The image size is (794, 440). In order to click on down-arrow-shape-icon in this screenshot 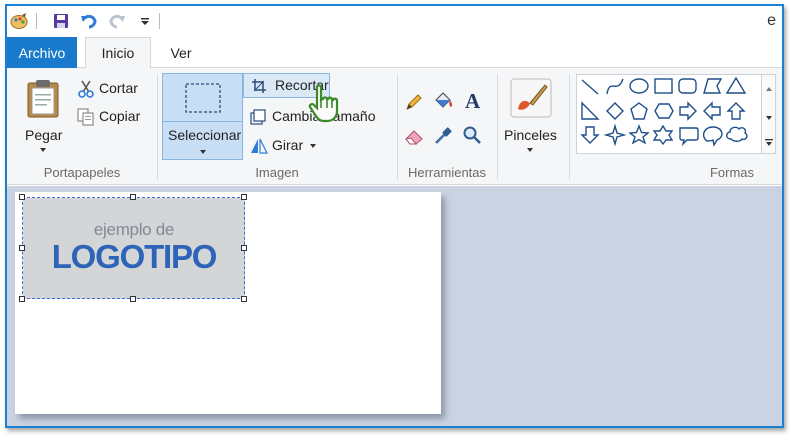, I will do `click(590, 135)`.